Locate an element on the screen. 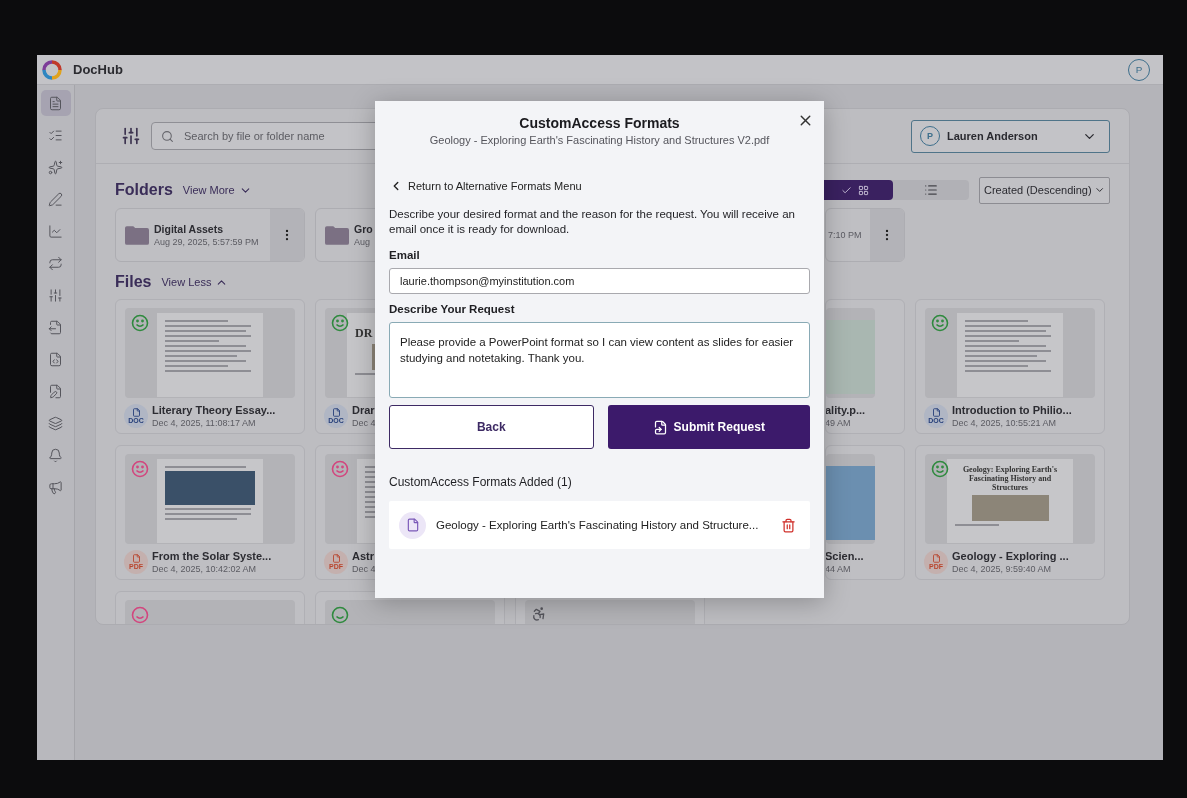 This screenshot has height=798, width=1187. accessibility-icon is located at coordinates (539, 614).